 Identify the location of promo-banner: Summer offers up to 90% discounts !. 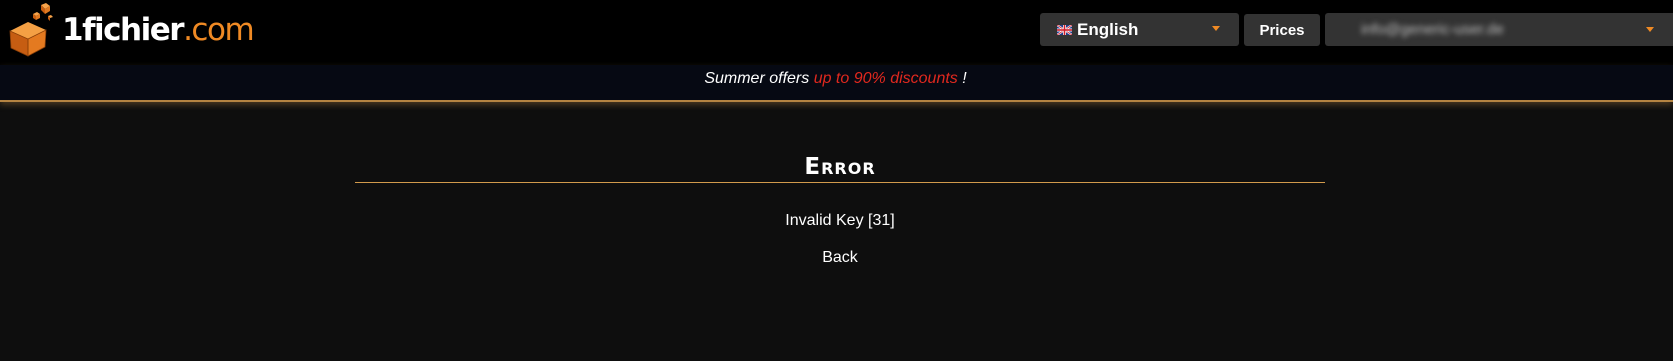
(836, 83).